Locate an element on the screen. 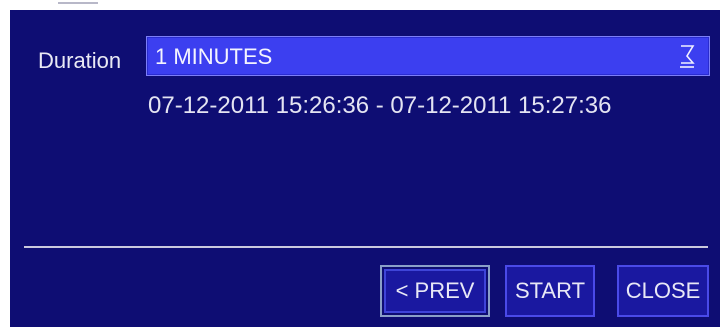  duration-label: Duration is located at coordinates (80, 60).